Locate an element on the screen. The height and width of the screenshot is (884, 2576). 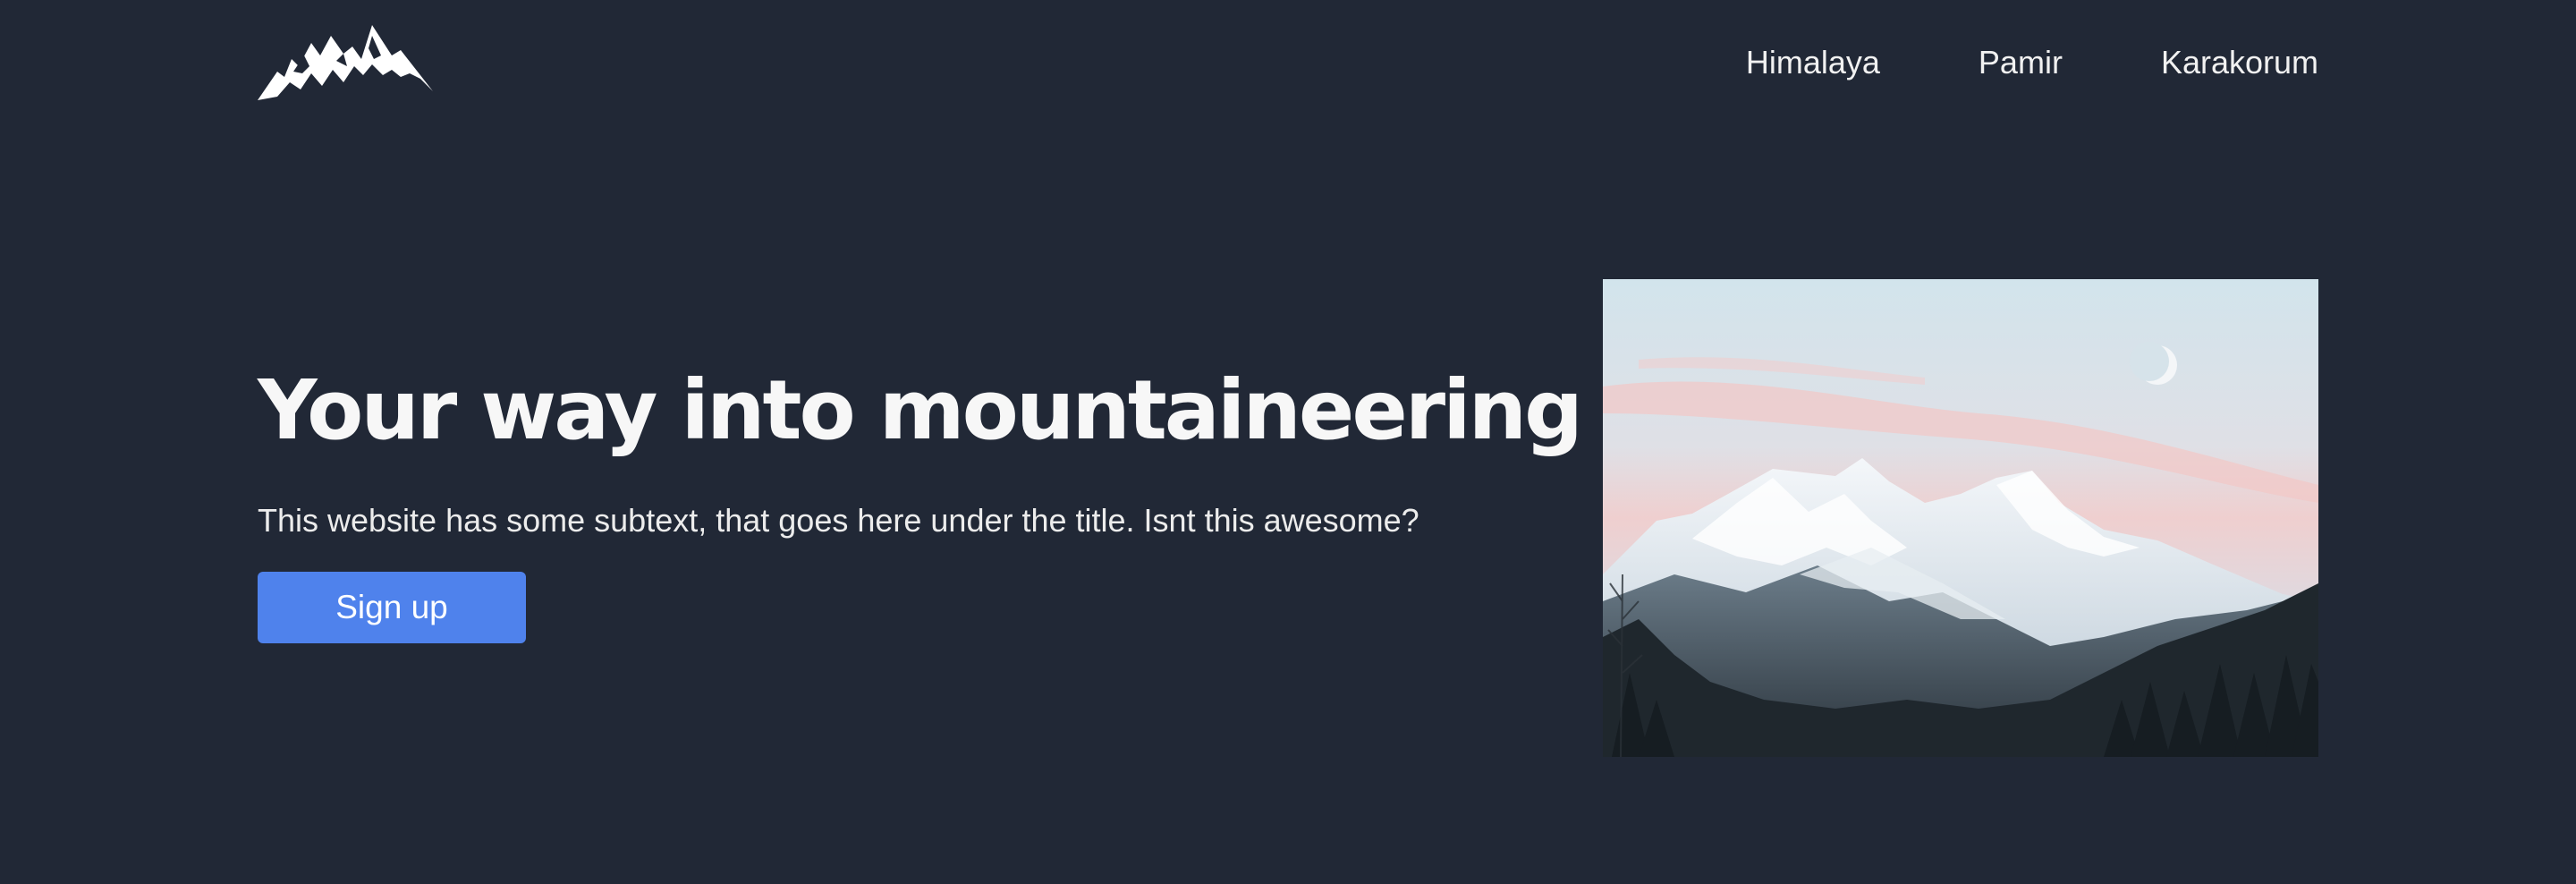
main-nav: Himalaya Pamir Karakorum is located at coordinates (1983, 63).